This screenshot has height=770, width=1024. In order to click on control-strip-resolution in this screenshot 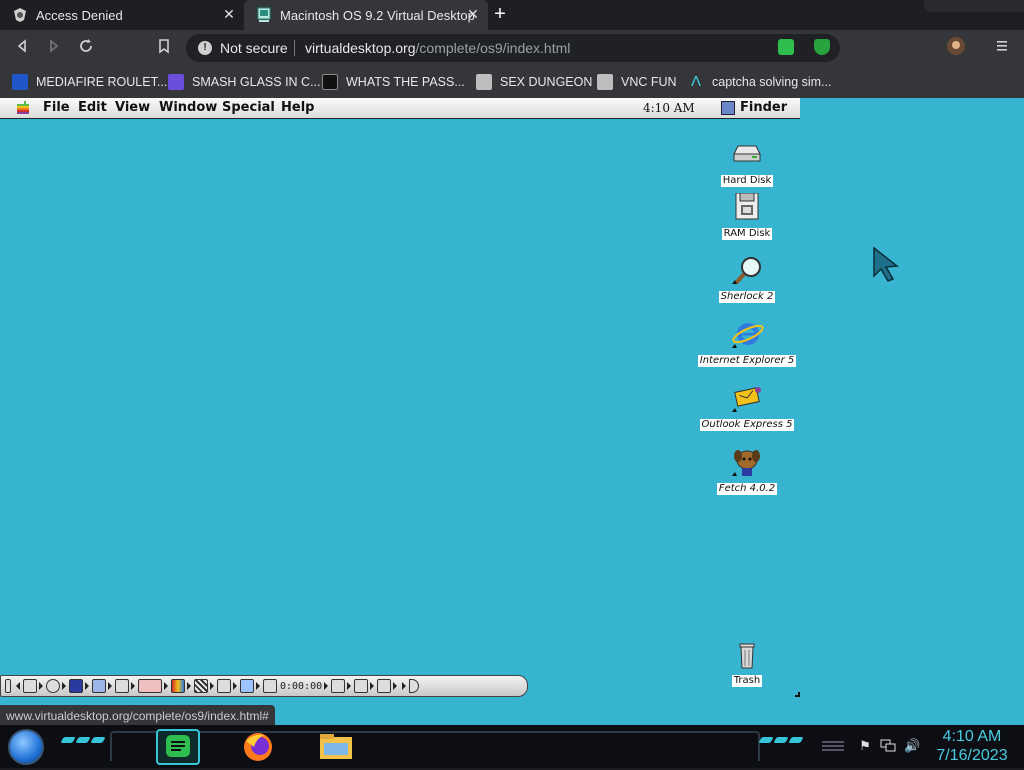, I will do `click(204, 686)`.